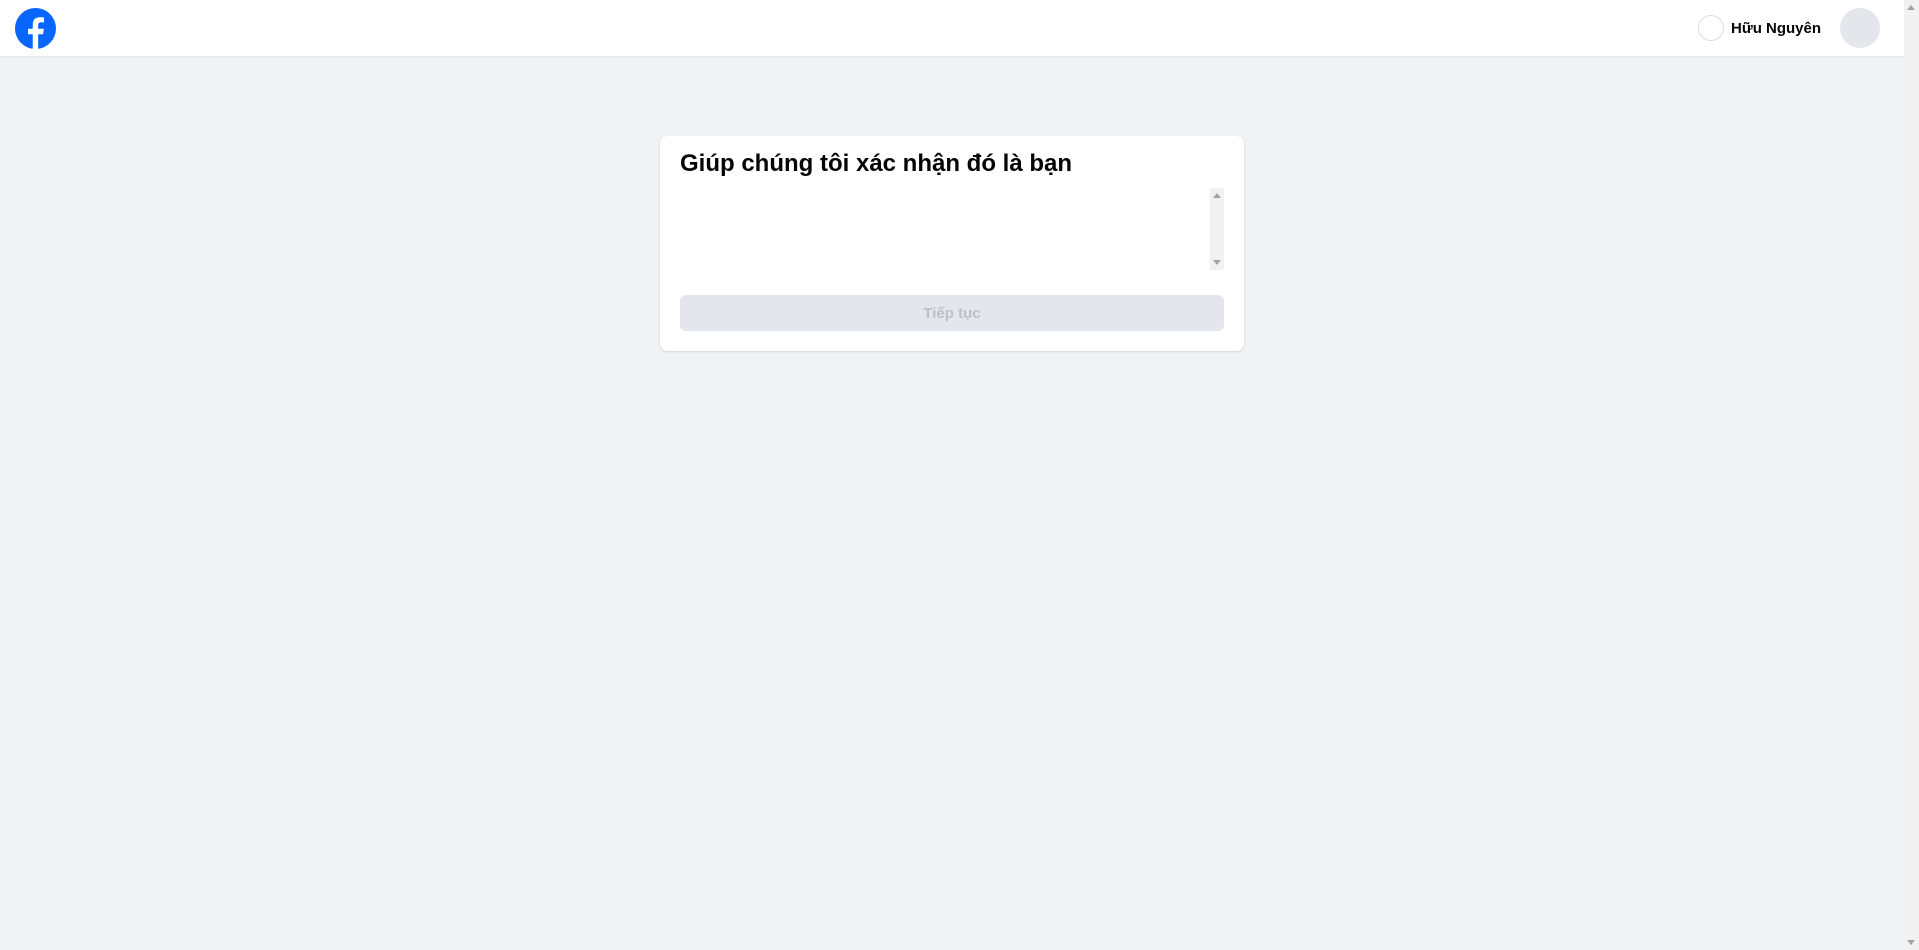 Image resolution: width=1919 pixels, height=950 pixels. I want to click on scroll-up-arrow-icon, so click(1217, 195).